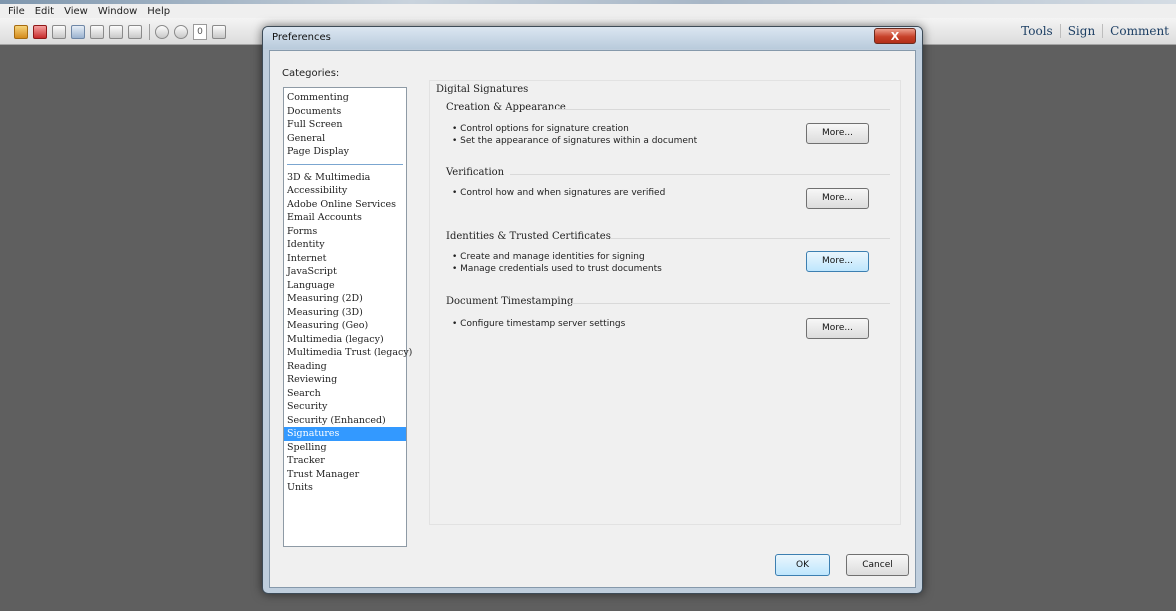  What do you see at coordinates (1037, 31) in the screenshot?
I see `tools-tab: Tools` at bounding box center [1037, 31].